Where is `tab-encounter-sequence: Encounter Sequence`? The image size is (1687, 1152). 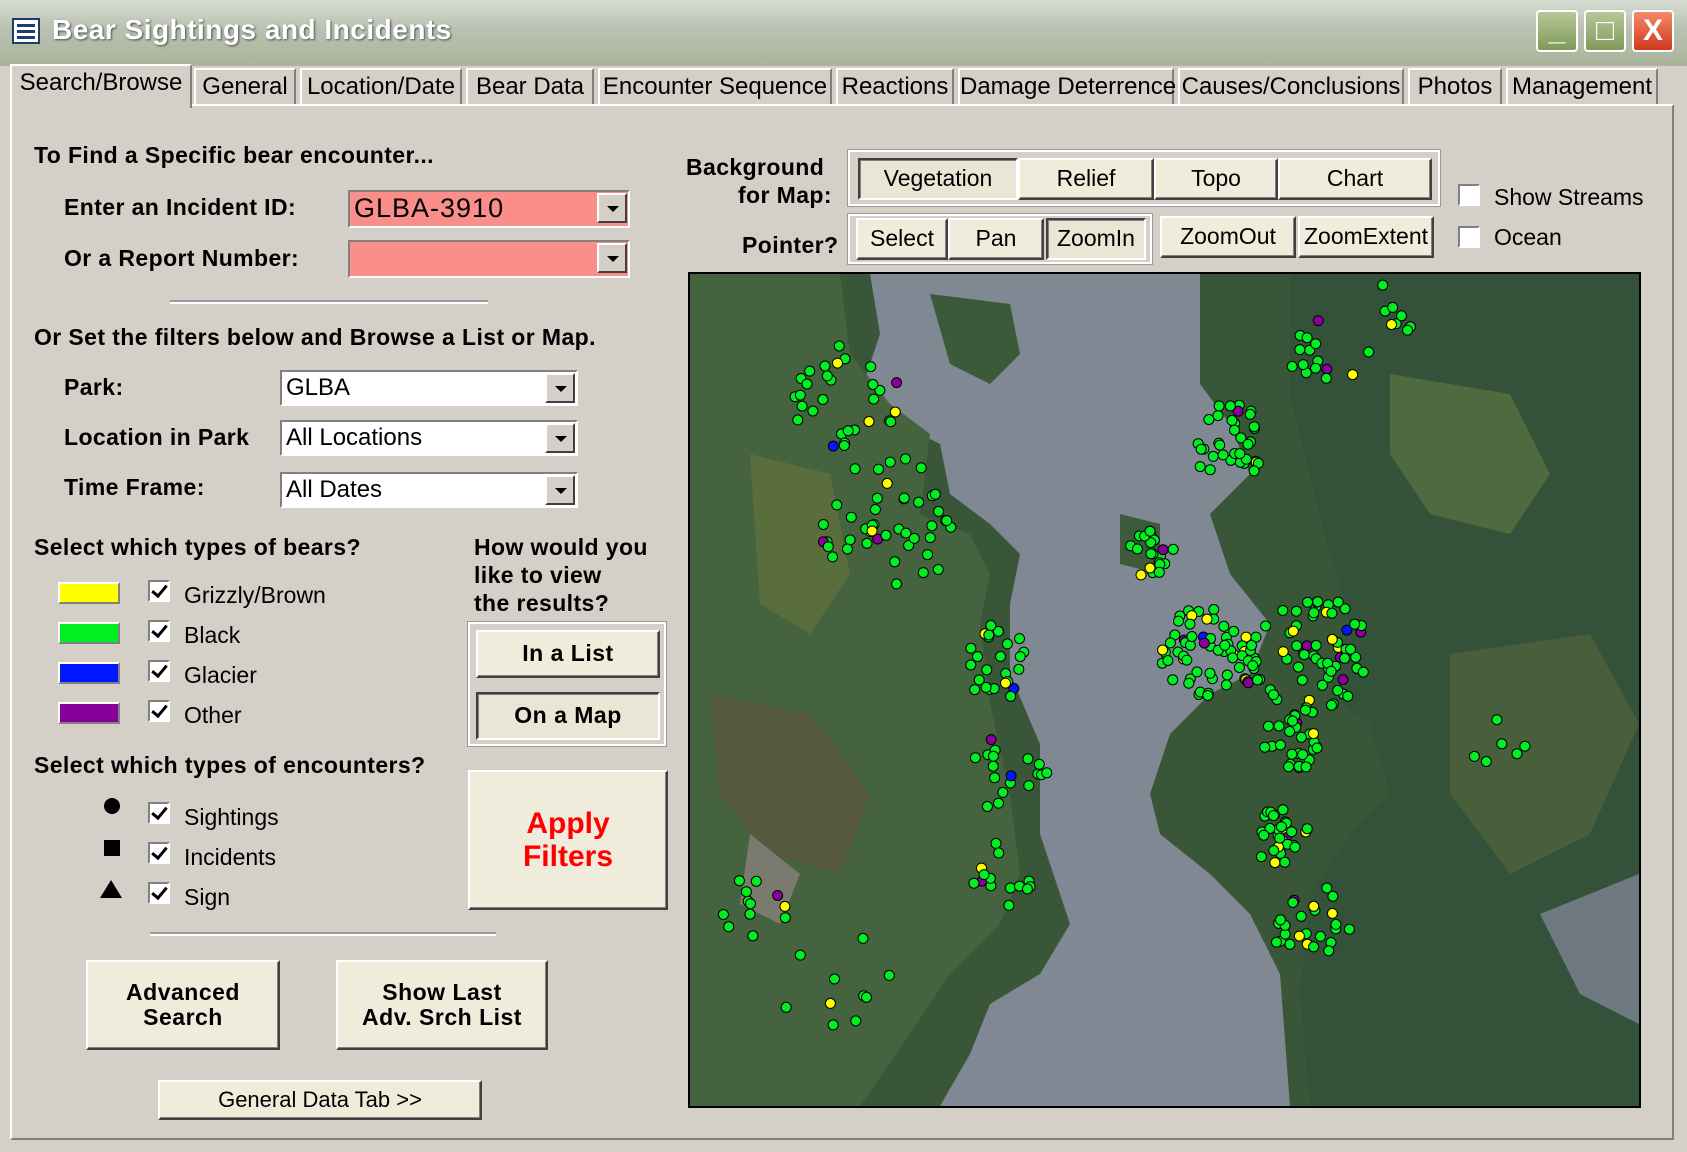
tab-encounter-sequence: Encounter Sequence is located at coordinates (715, 86).